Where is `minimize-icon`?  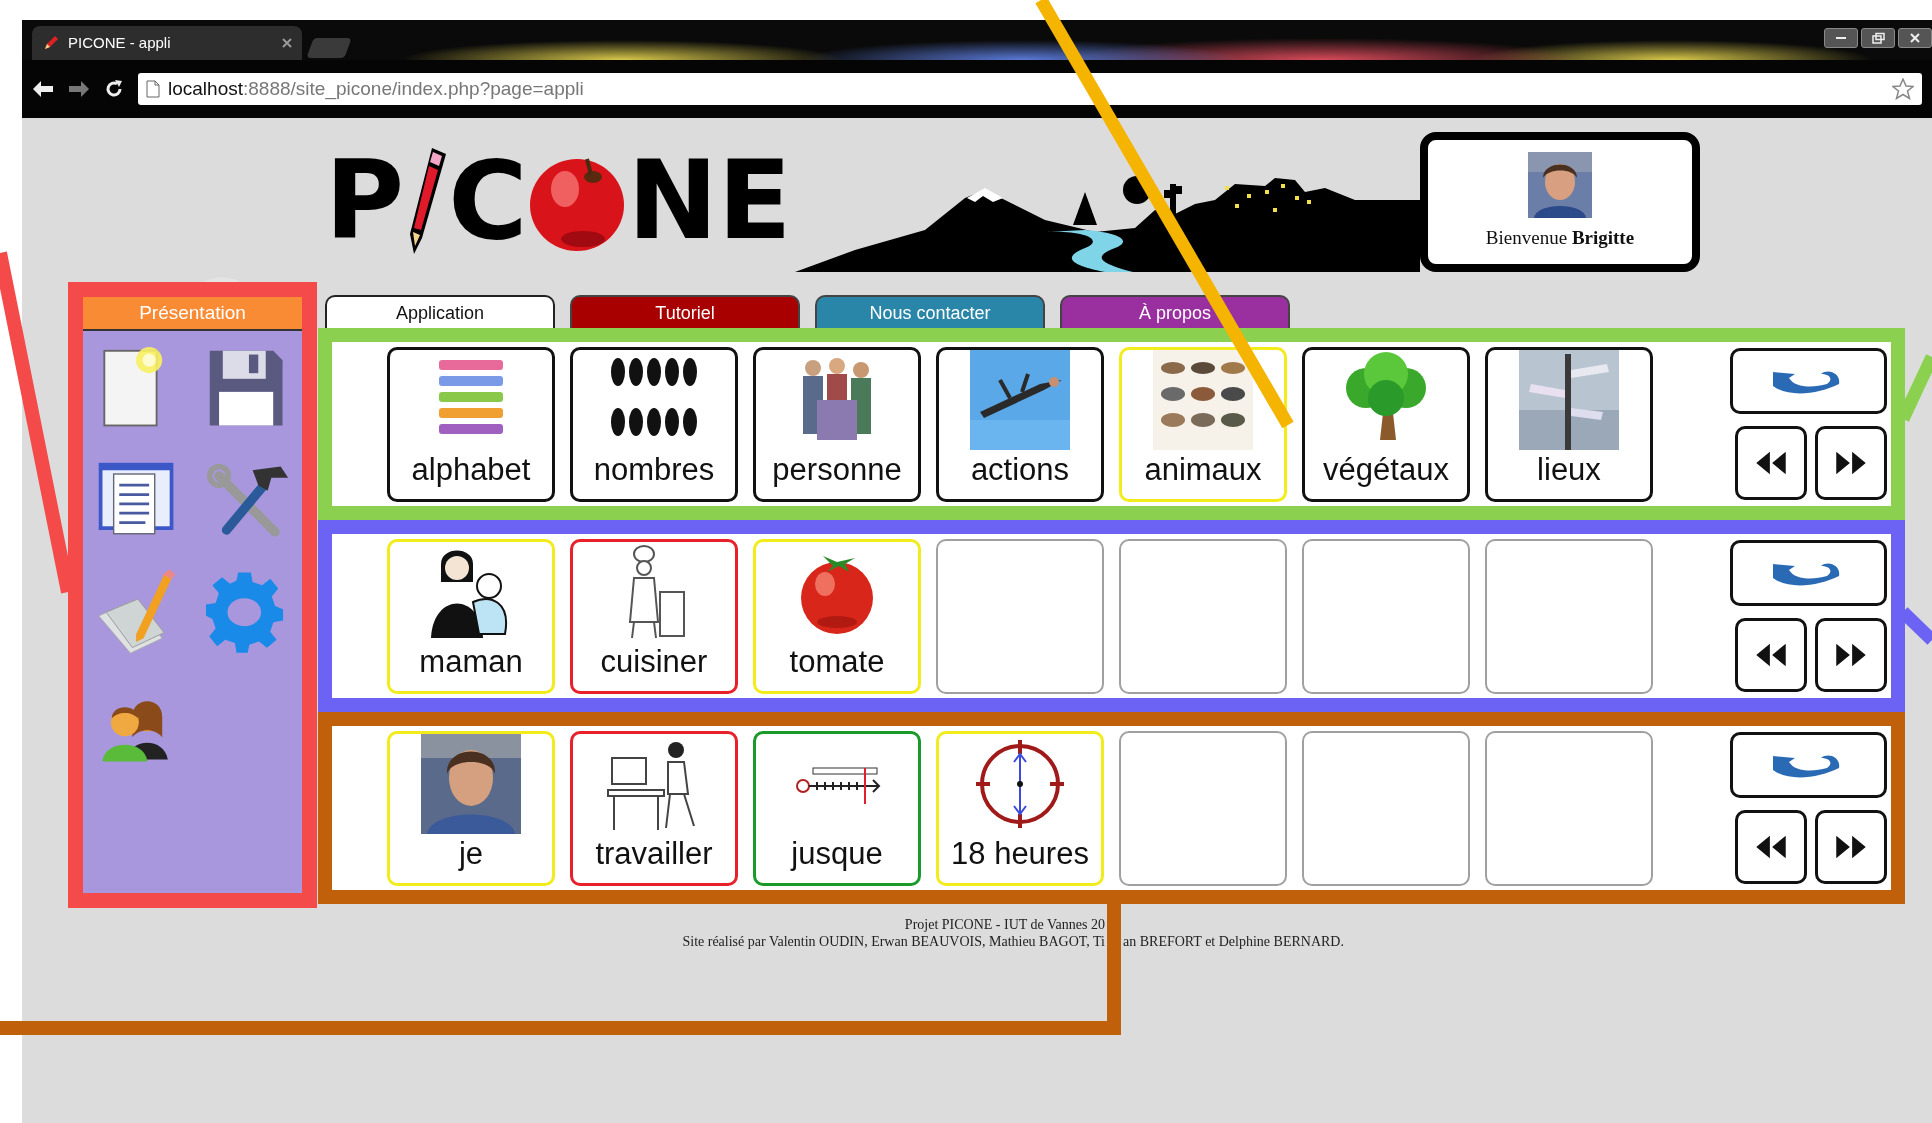 minimize-icon is located at coordinates (1841, 38).